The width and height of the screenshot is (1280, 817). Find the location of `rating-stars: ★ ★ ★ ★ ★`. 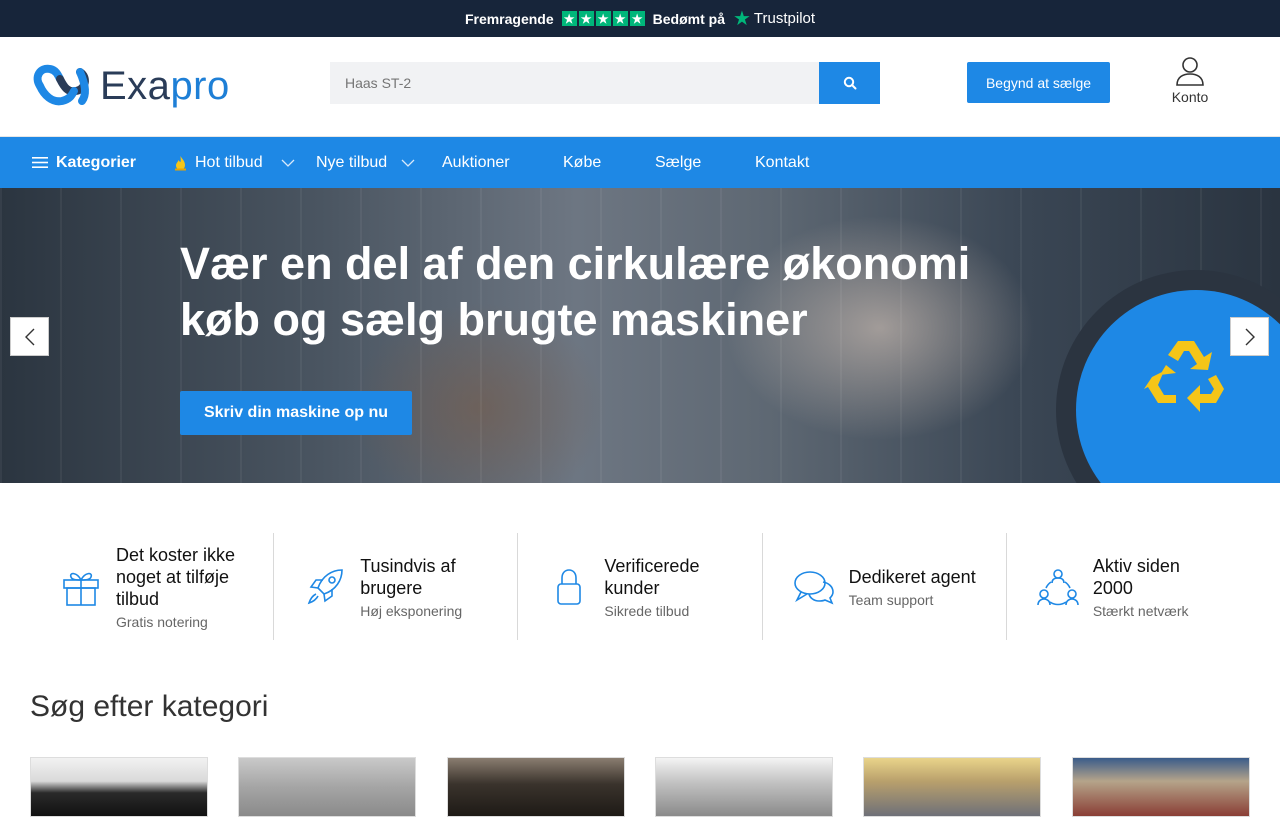

rating-stars: ★ ★ ★ ★ ★ is located at coordinates (603, 18).